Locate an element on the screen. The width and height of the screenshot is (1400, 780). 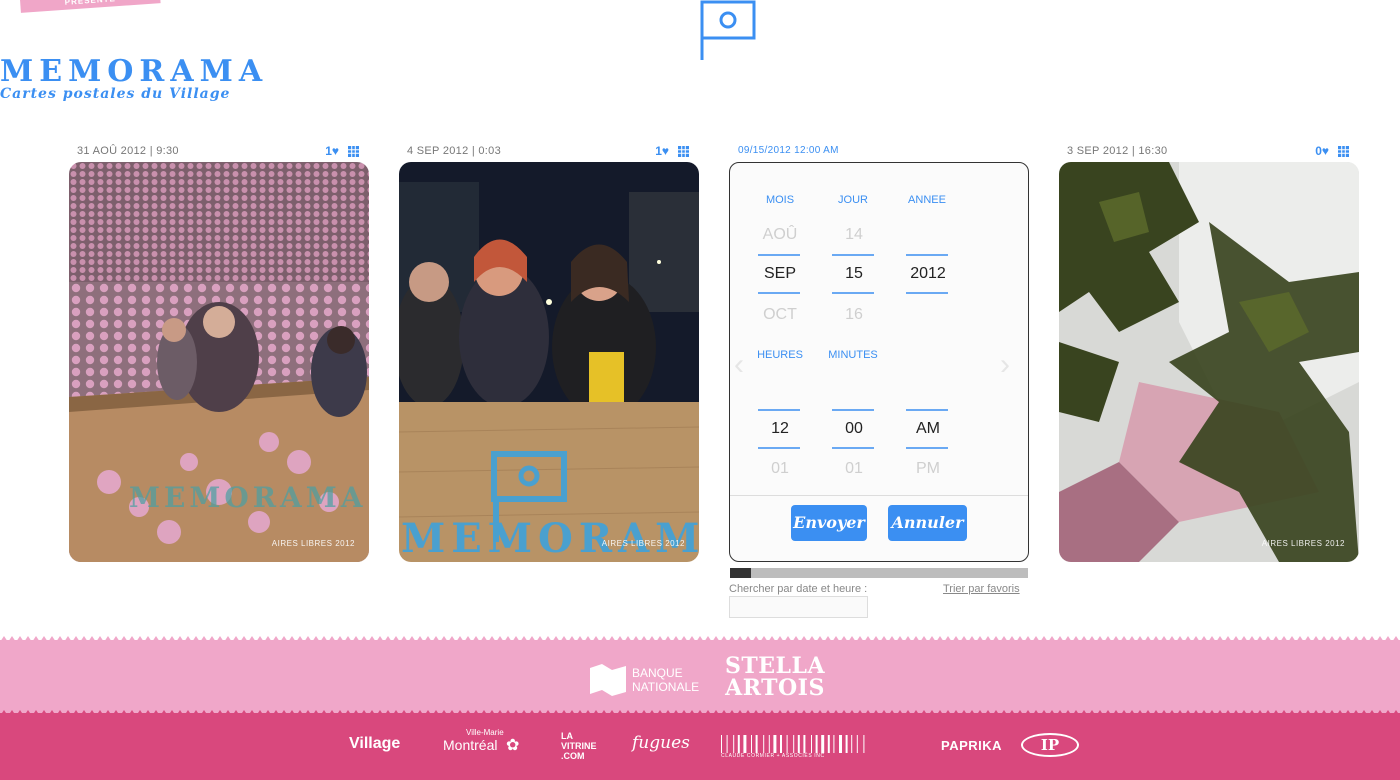
sponsor-band: BANQUE NATIONALE STELLA ARTOIS is located at coordinates (700, 676).